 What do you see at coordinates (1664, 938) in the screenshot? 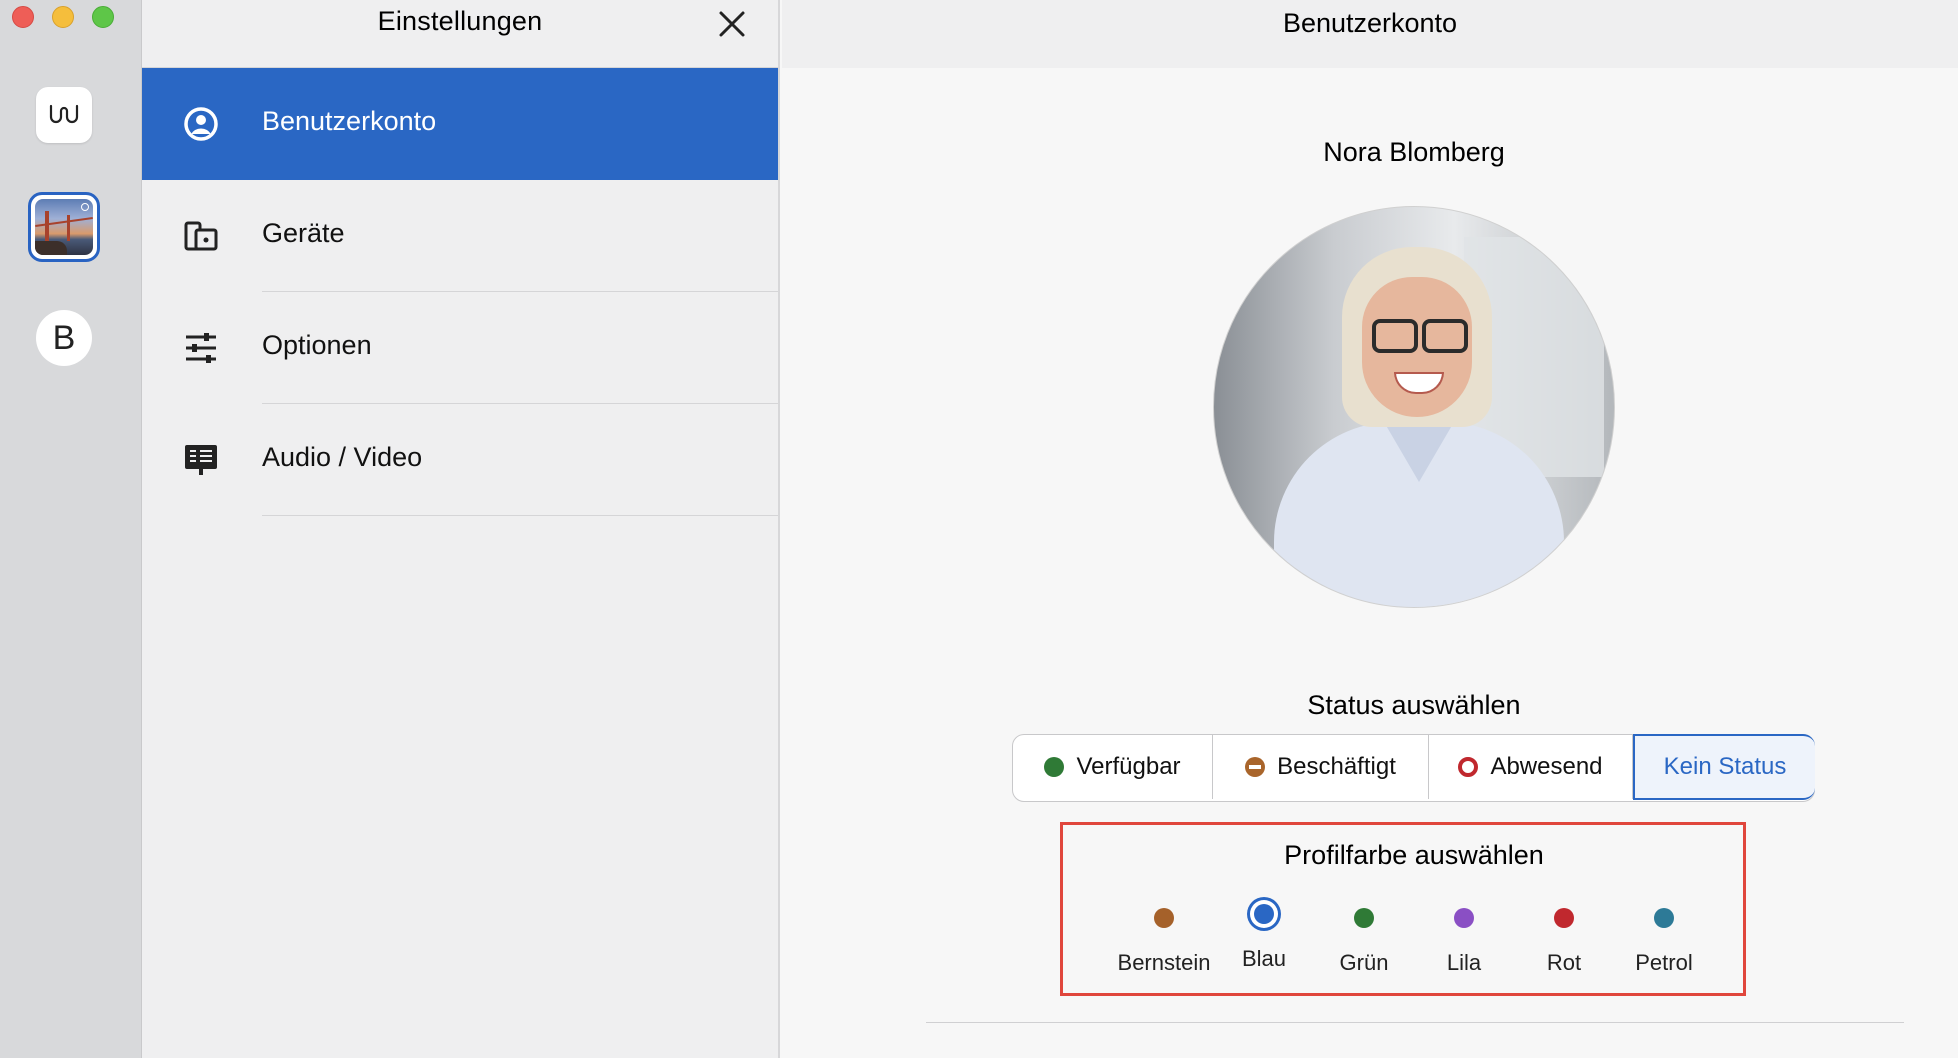
I see `color-option-petrol: Petrol` at bounding box center [1664, 938].